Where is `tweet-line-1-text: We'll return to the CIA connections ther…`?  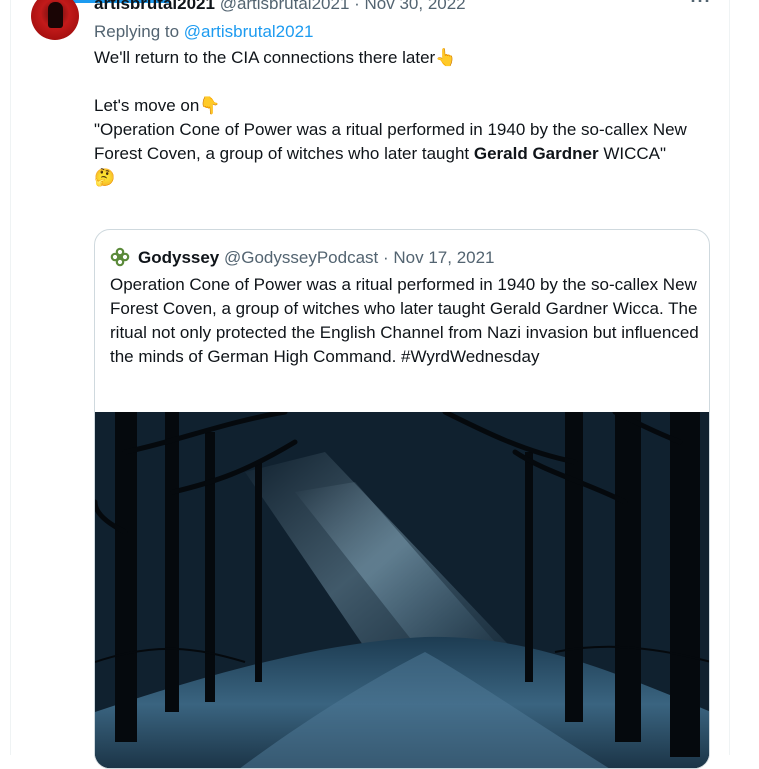 tweet-line-1-text: We'll return to the CIA connections ther… is located at coordinates (265, 57).